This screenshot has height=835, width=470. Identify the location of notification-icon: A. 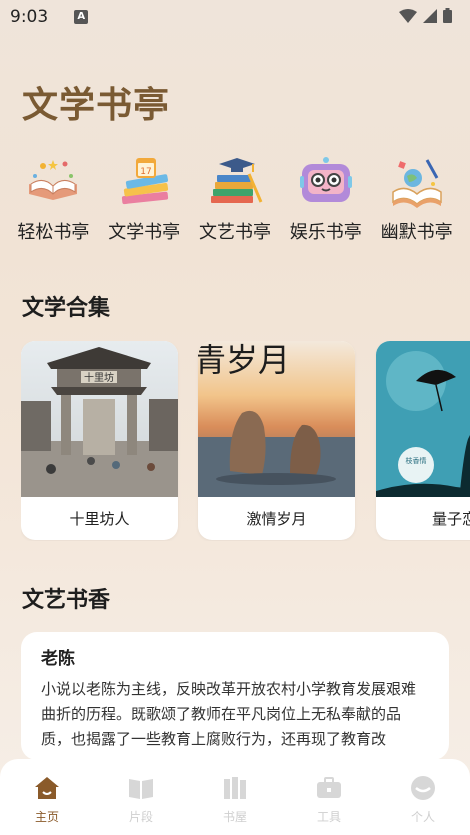
(81, 17).